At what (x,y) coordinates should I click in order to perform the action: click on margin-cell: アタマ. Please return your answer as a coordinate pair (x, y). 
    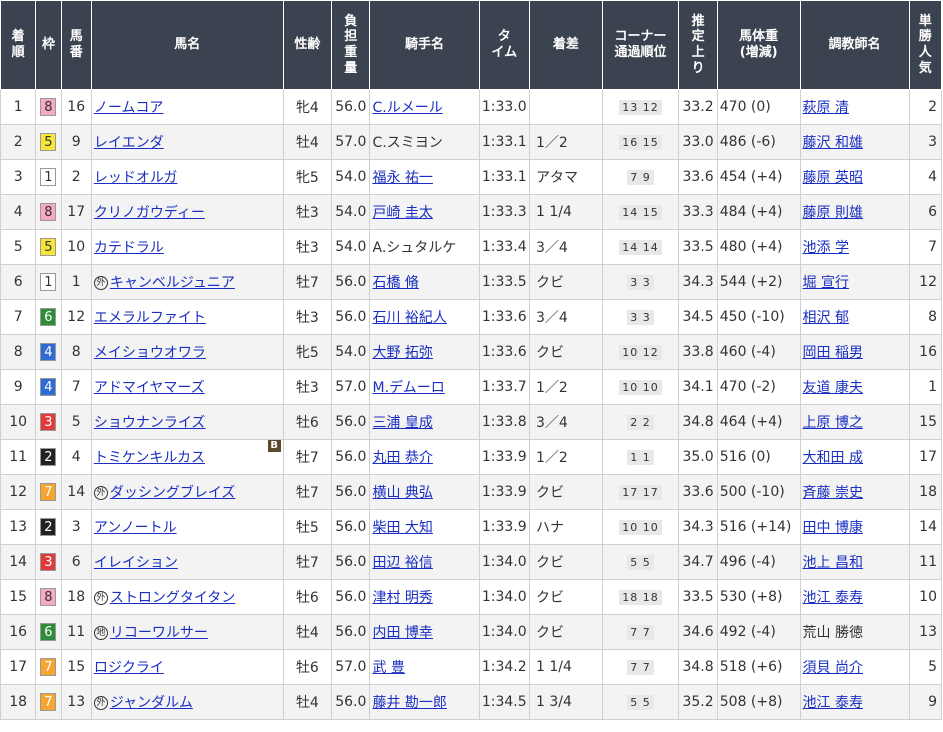
    Looking at the image, I should click on (565, 177).